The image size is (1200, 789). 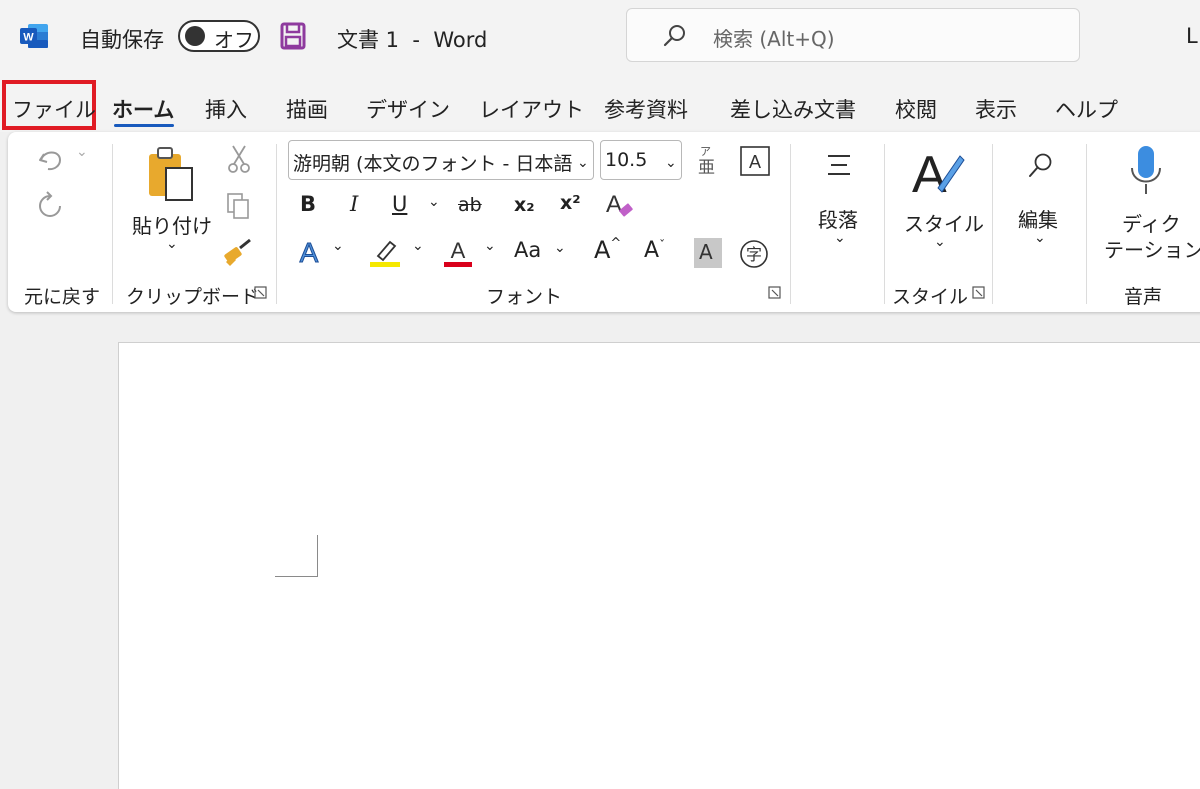 What do you see at coordinates (234, 40) in the screenshot?
I see `autosave-toggle-state: オフ` at bounding box center [234, 40].